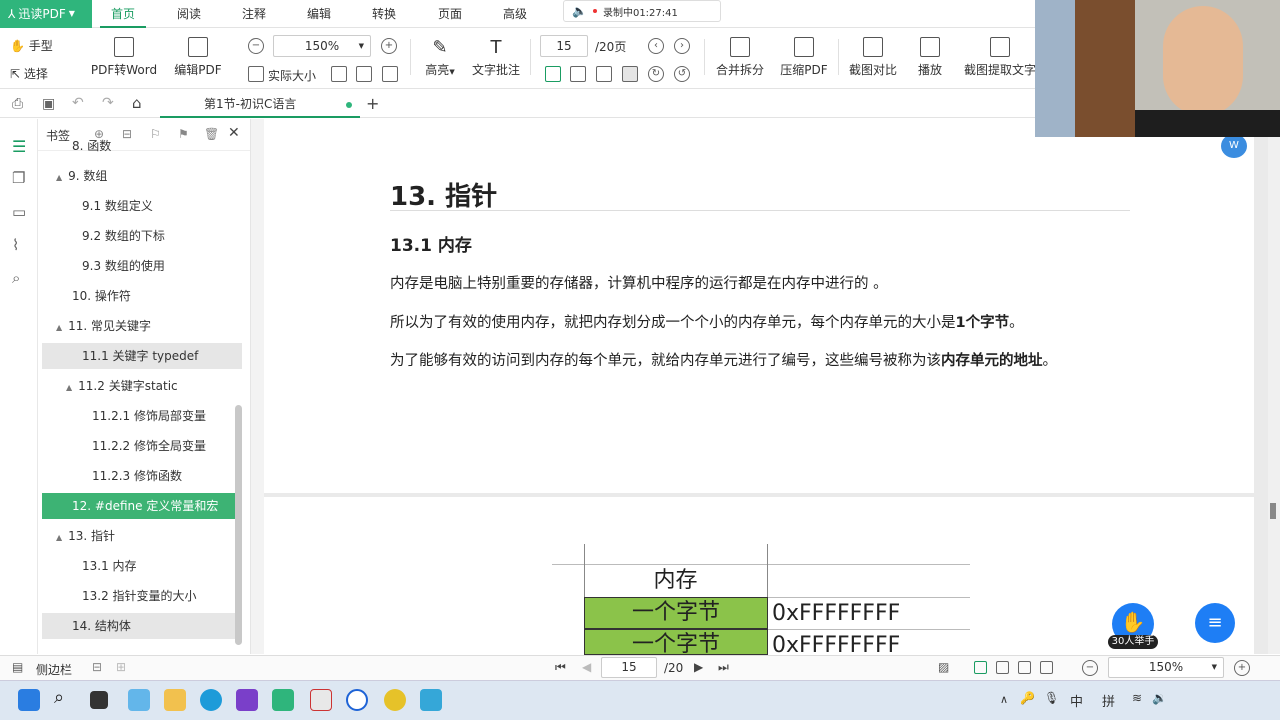  Describe the element at coordinates (78, 103) in the screenshot. I see `undo-icon: ↶` at that location.